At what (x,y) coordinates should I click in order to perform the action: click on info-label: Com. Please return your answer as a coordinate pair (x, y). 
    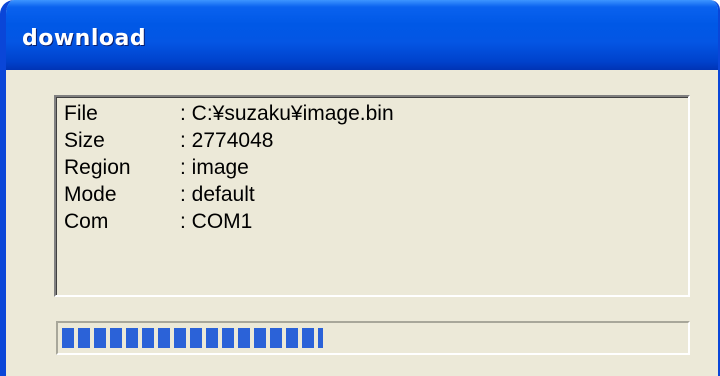
    Looking at the image, I should click on (86, 221).